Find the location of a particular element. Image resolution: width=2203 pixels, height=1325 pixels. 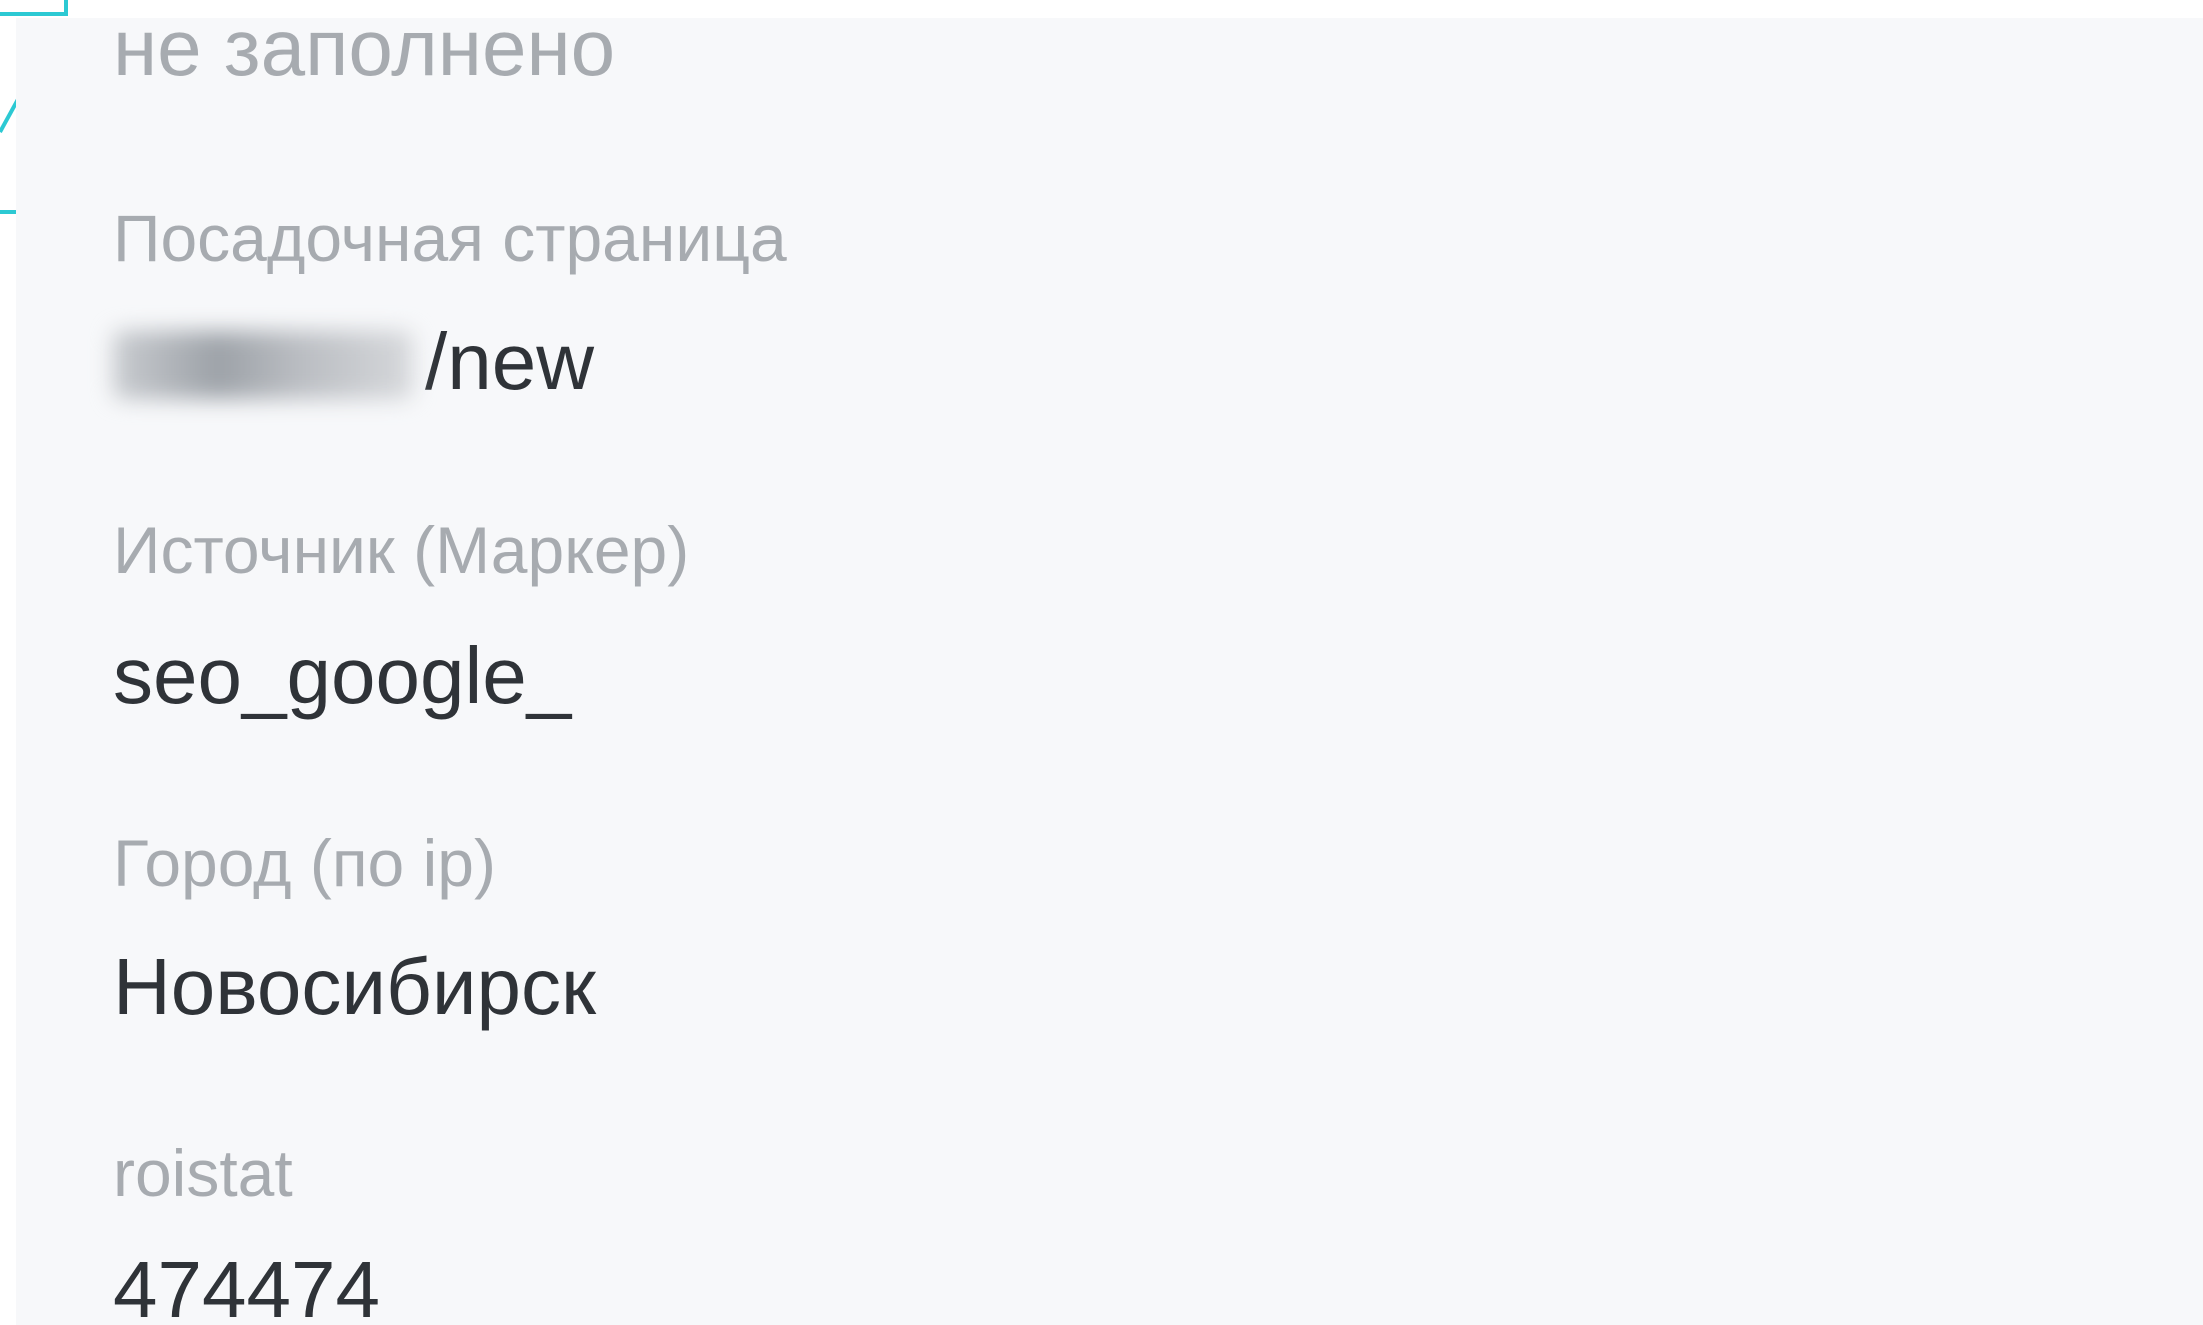

city-value: Новосибирск is located at coordinates (355, 986).